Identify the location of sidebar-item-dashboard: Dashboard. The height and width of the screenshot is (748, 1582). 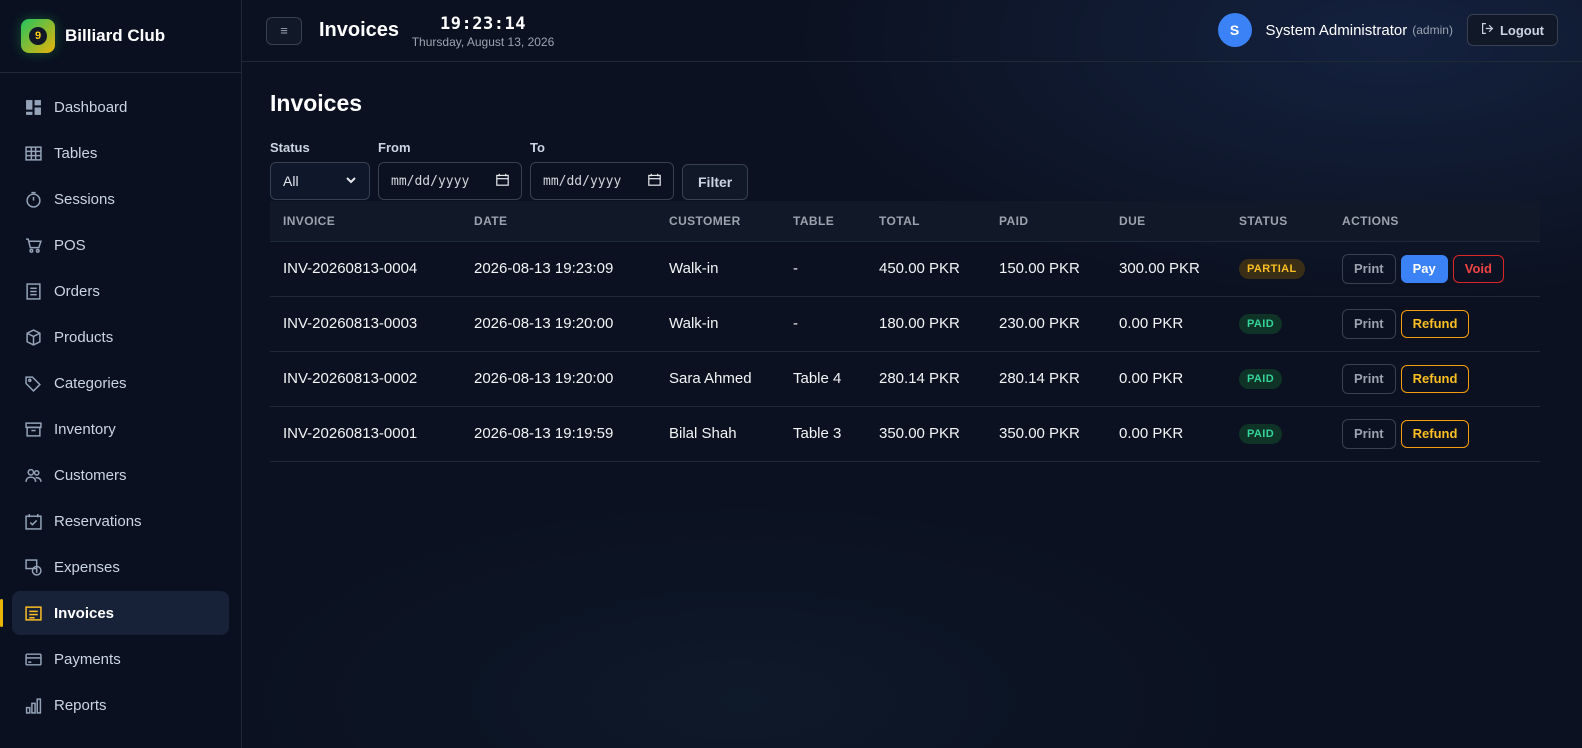
(120, 107).